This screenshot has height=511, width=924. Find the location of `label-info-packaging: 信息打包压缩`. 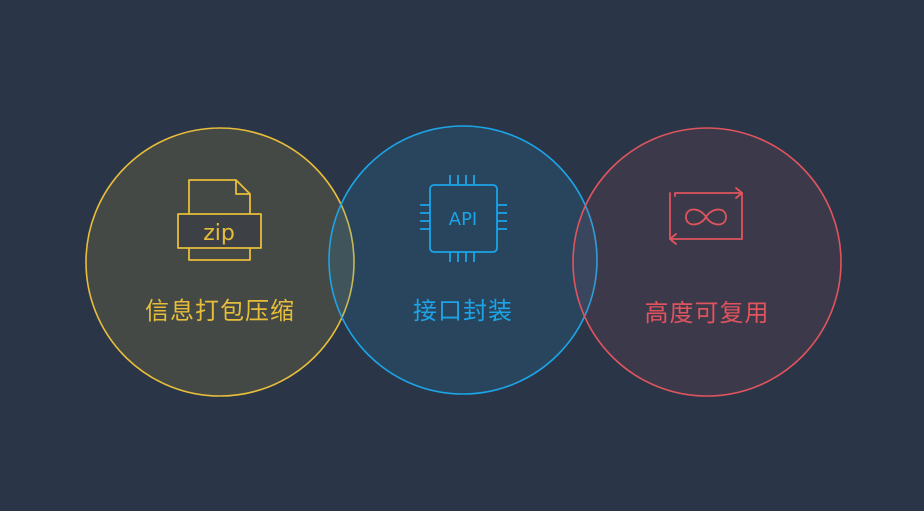

label-info-packaging: 信息打包压缩 is located at coordinates (220, 311).